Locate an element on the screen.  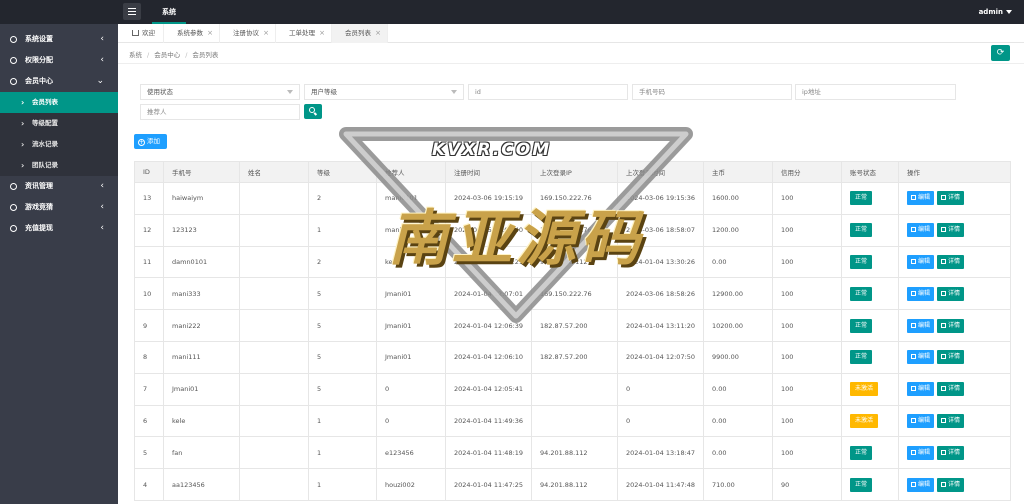
referrer-input: 推荐人 is located at coordinates (220, 112).